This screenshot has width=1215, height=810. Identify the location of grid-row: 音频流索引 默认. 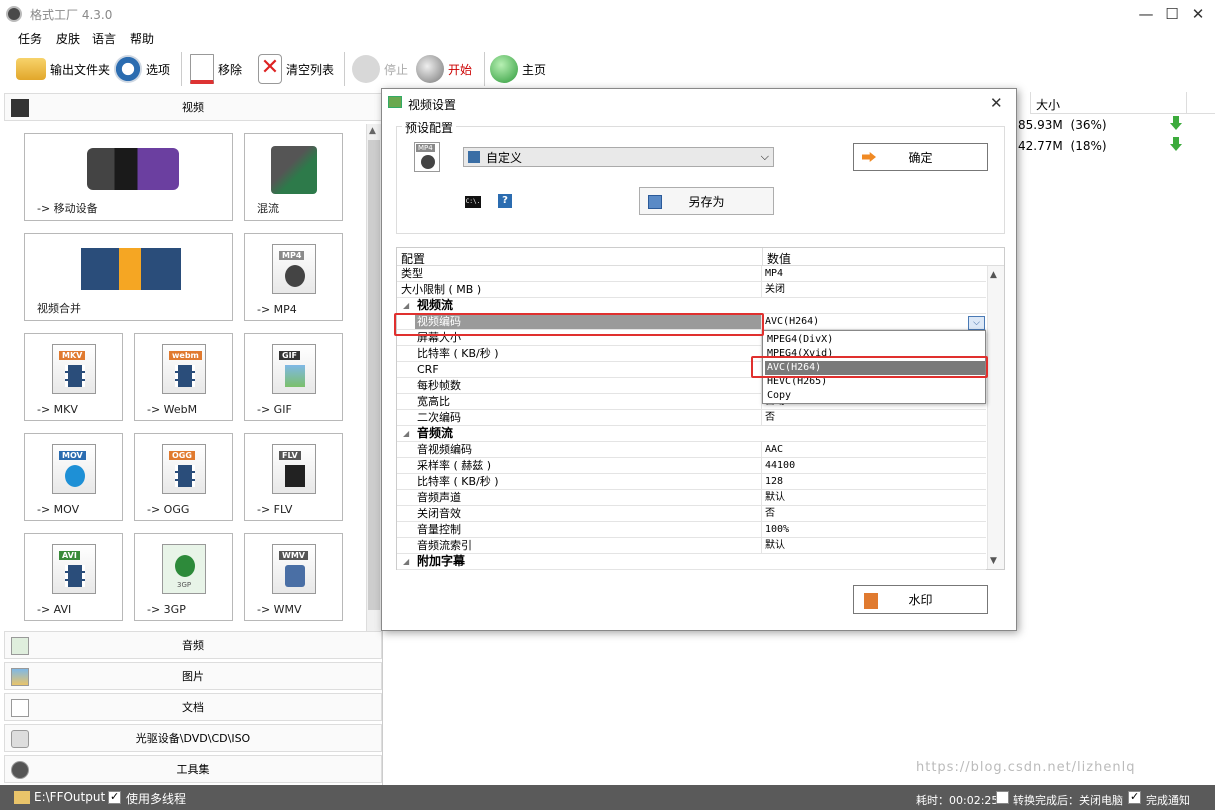
(691, 546).